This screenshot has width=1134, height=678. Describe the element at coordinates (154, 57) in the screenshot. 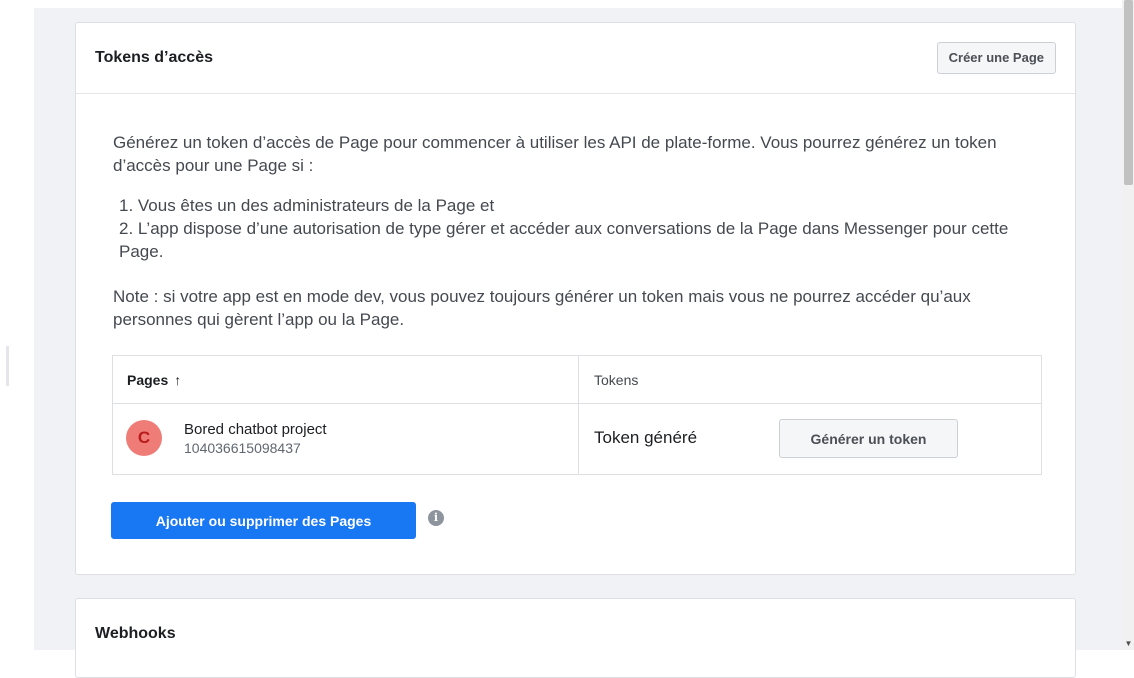

I see `access-tokens-title: Tokens d’accès` at that location.